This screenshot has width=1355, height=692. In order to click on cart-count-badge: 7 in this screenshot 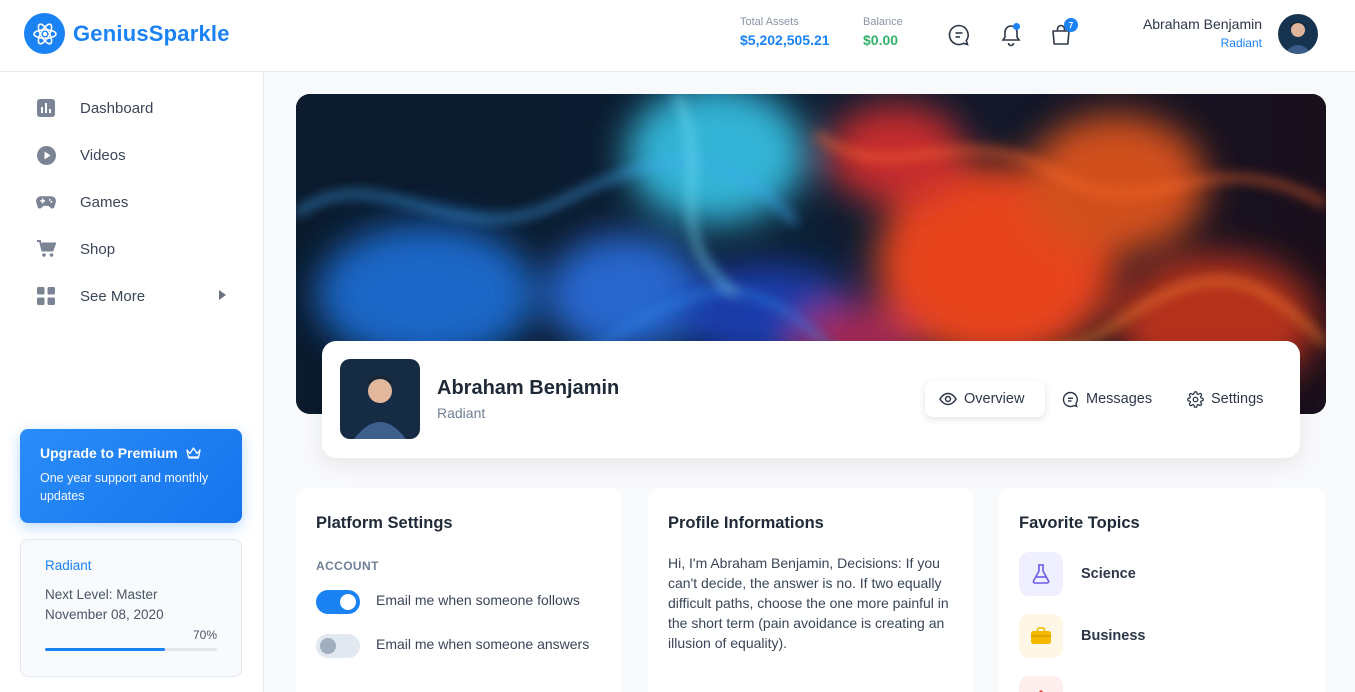, I will do `click(1071, 25)`.